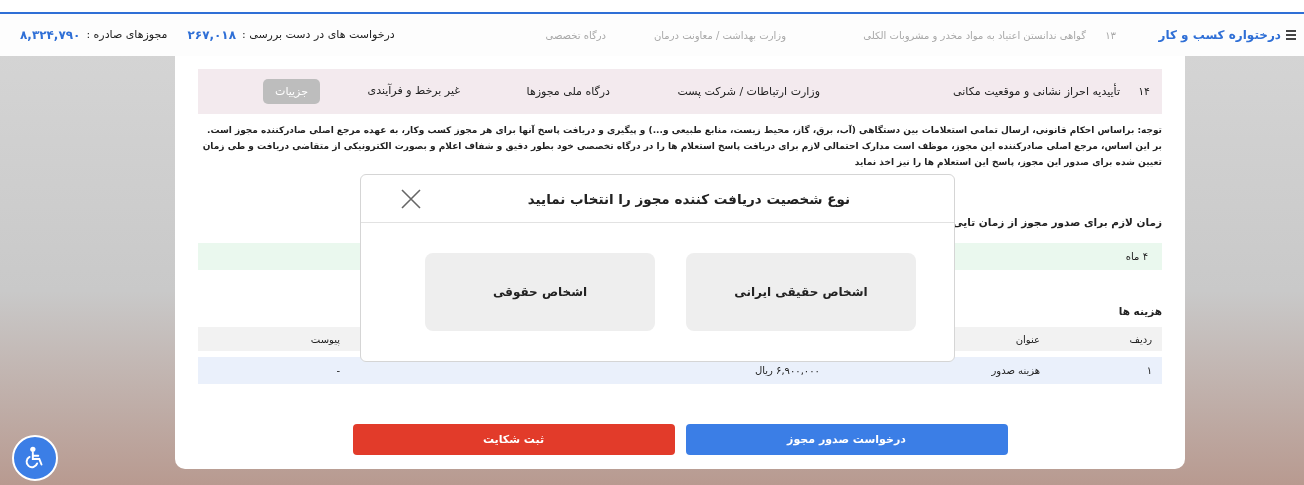 The height and width of the screenshot is (485, 1304). I want to click on column-header: پیوست, so click(325, 339).